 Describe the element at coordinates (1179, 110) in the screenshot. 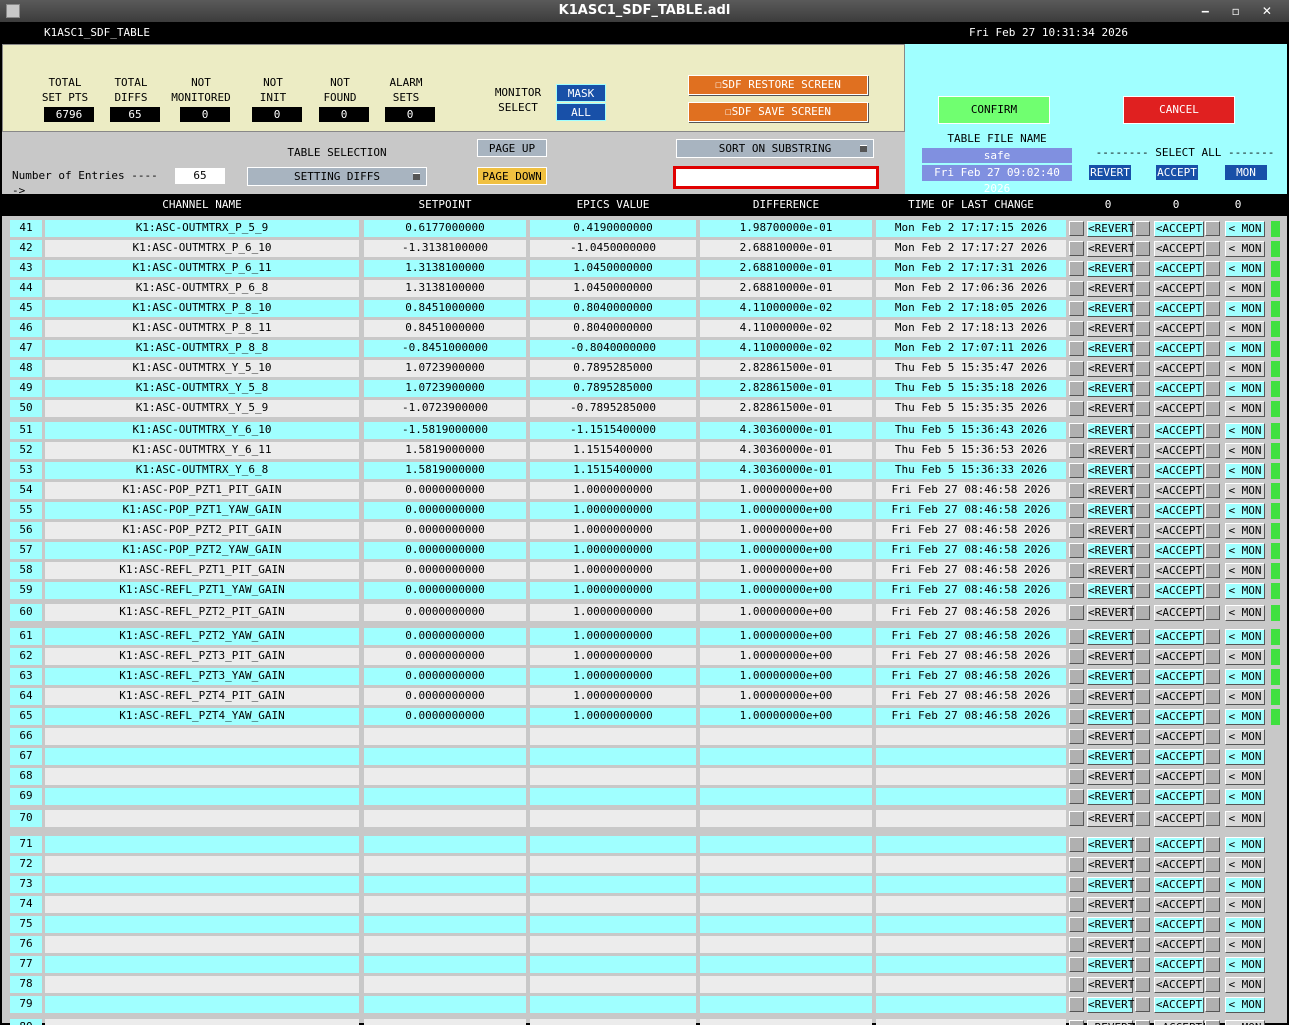

I see `cancel-button: CANCEL` at that location.